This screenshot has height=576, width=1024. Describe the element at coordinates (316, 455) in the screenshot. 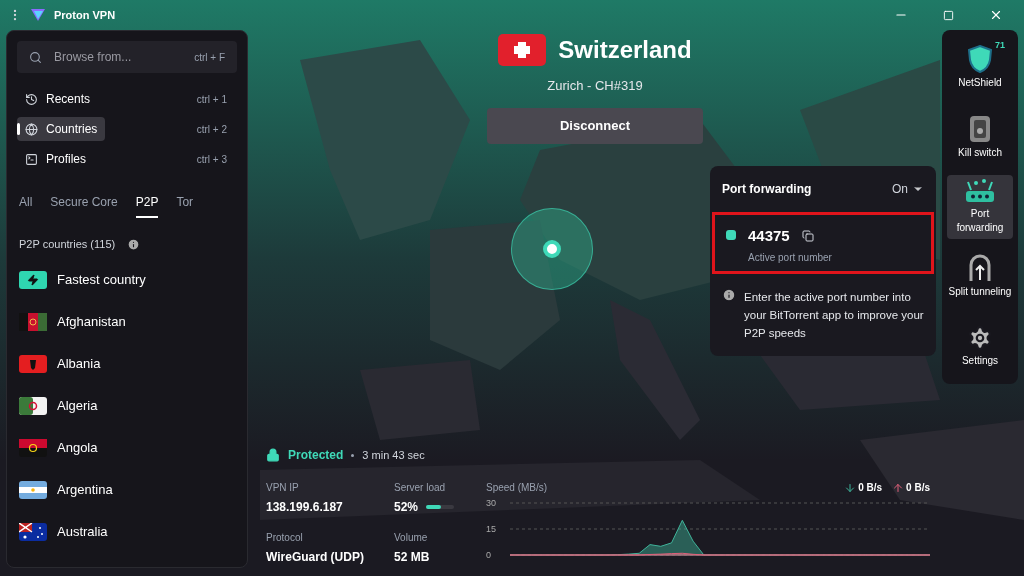

I see `status-label: Protected` at that location.